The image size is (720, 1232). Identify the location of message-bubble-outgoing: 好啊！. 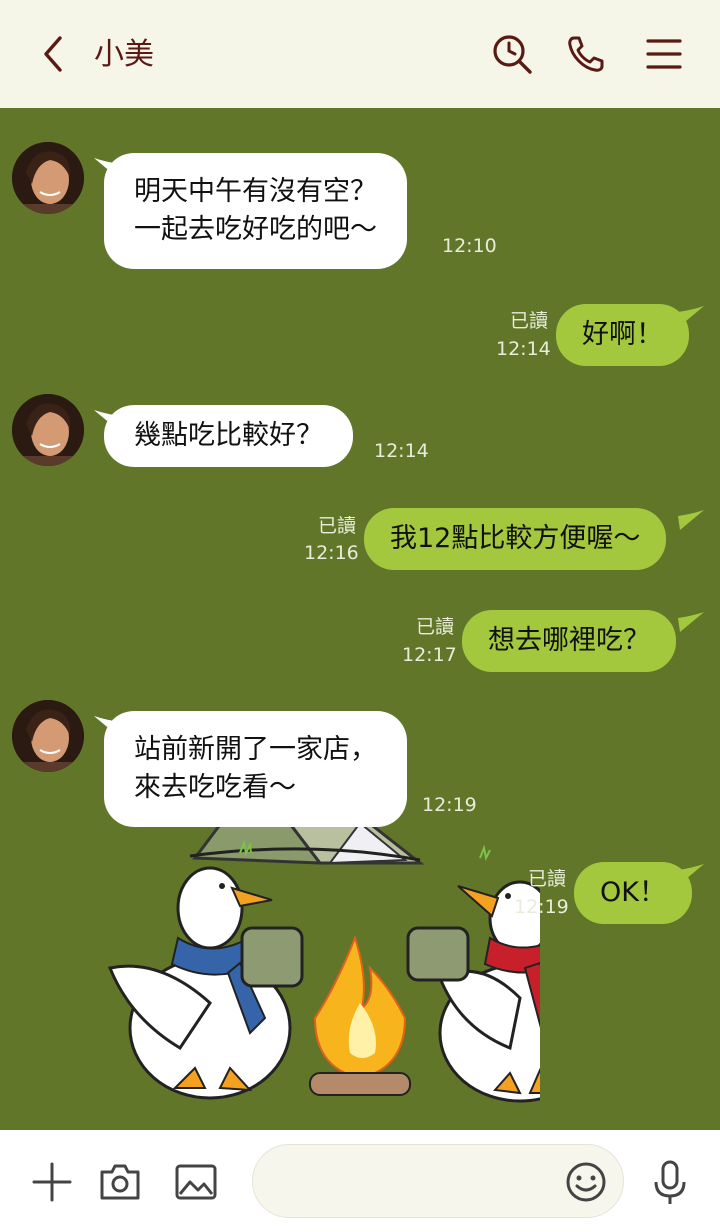
(622, 335).